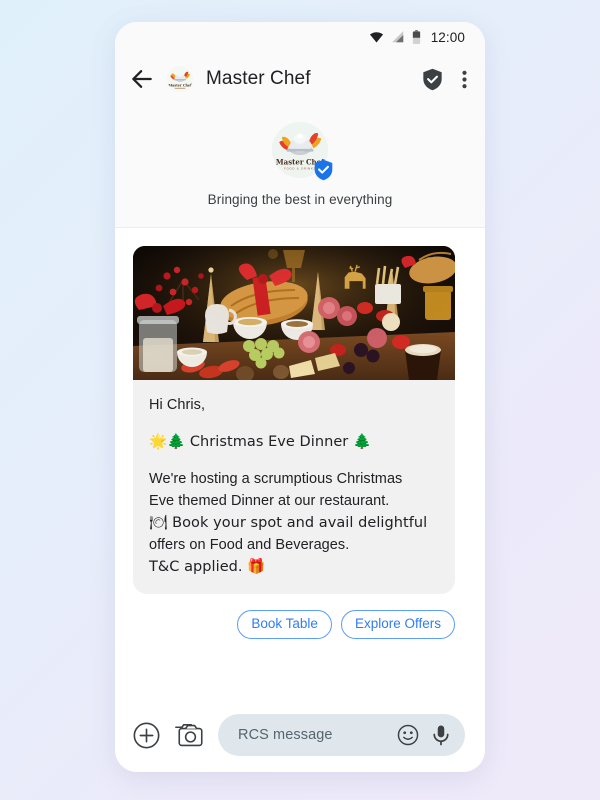  I want to click on back-arrow-icon, so click(142, 79).